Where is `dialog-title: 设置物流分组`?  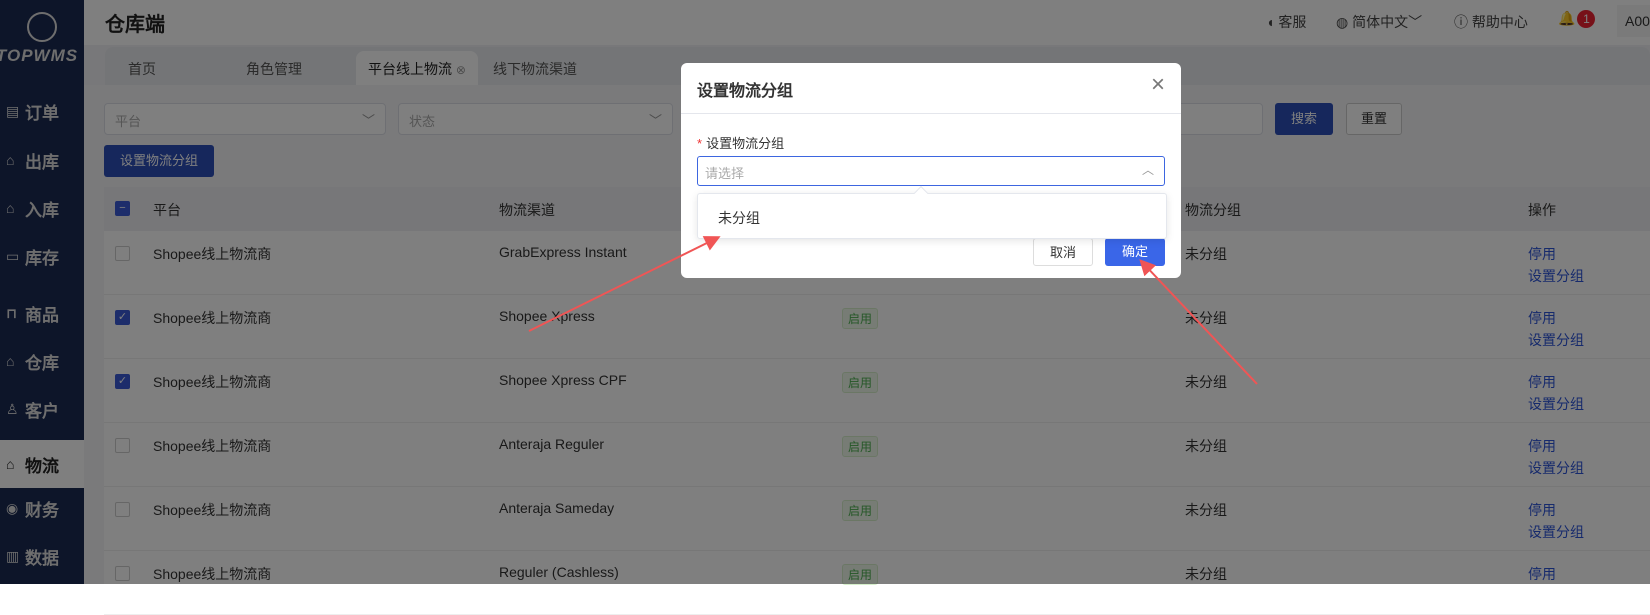
dialog-title: 设置物流分组 is located at coordinates (745, 91).